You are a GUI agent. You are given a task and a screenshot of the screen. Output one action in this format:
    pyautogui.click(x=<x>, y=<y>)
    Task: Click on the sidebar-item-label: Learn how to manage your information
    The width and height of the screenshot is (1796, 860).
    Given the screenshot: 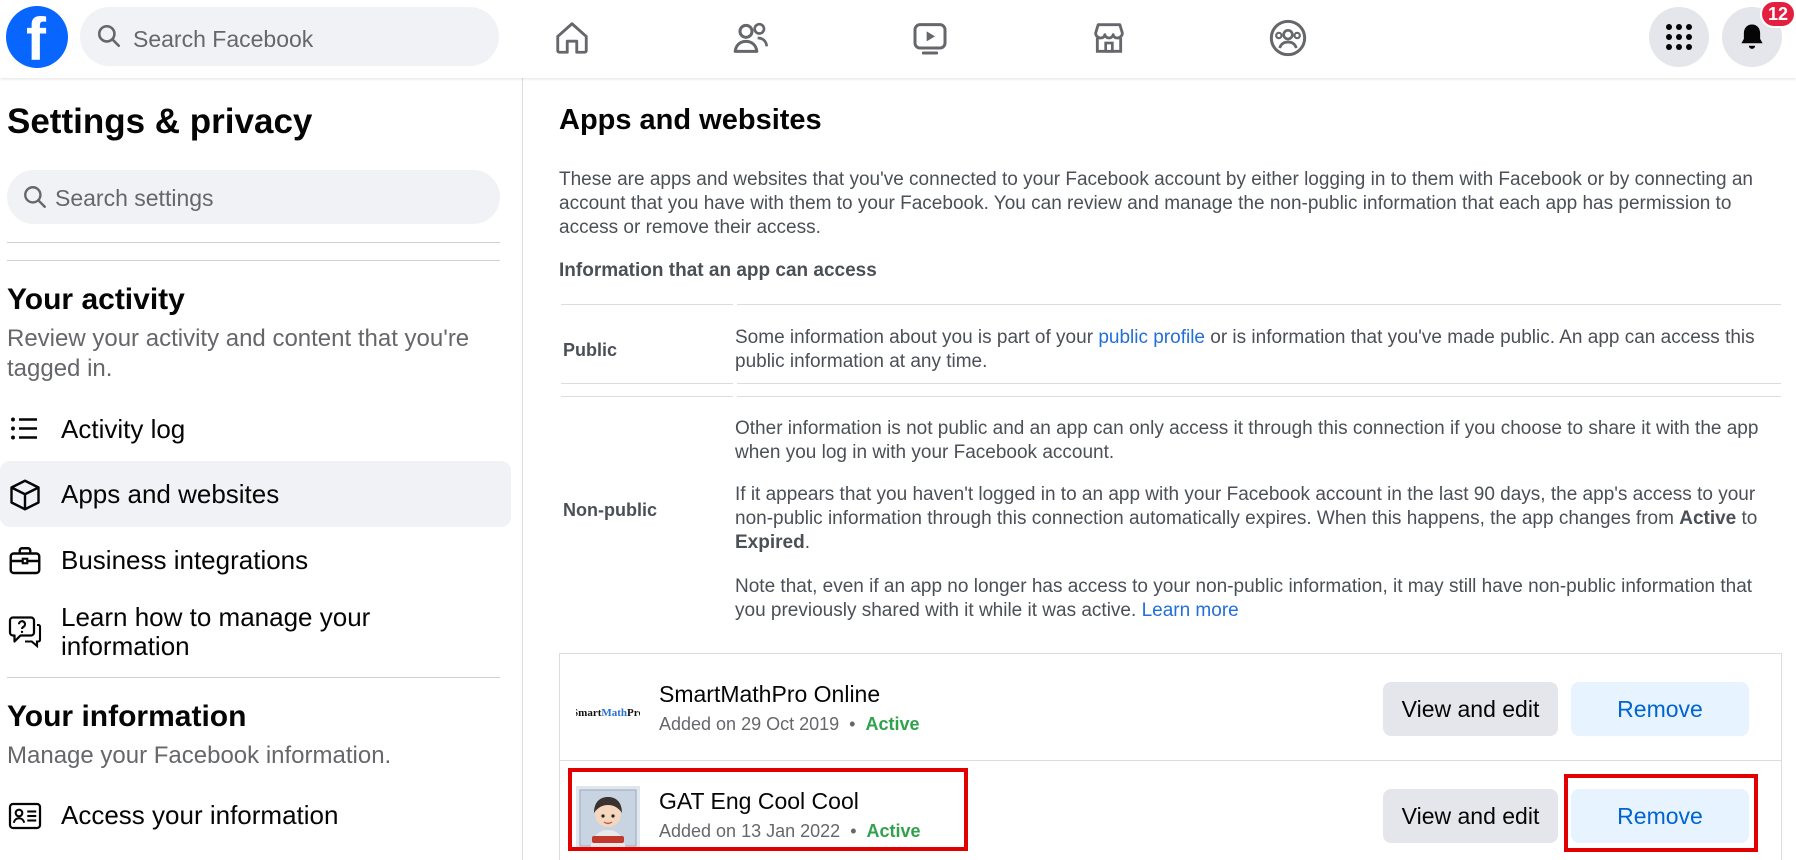 What is the action you would take?
    pyautogui.click(x=216, y=631)
    